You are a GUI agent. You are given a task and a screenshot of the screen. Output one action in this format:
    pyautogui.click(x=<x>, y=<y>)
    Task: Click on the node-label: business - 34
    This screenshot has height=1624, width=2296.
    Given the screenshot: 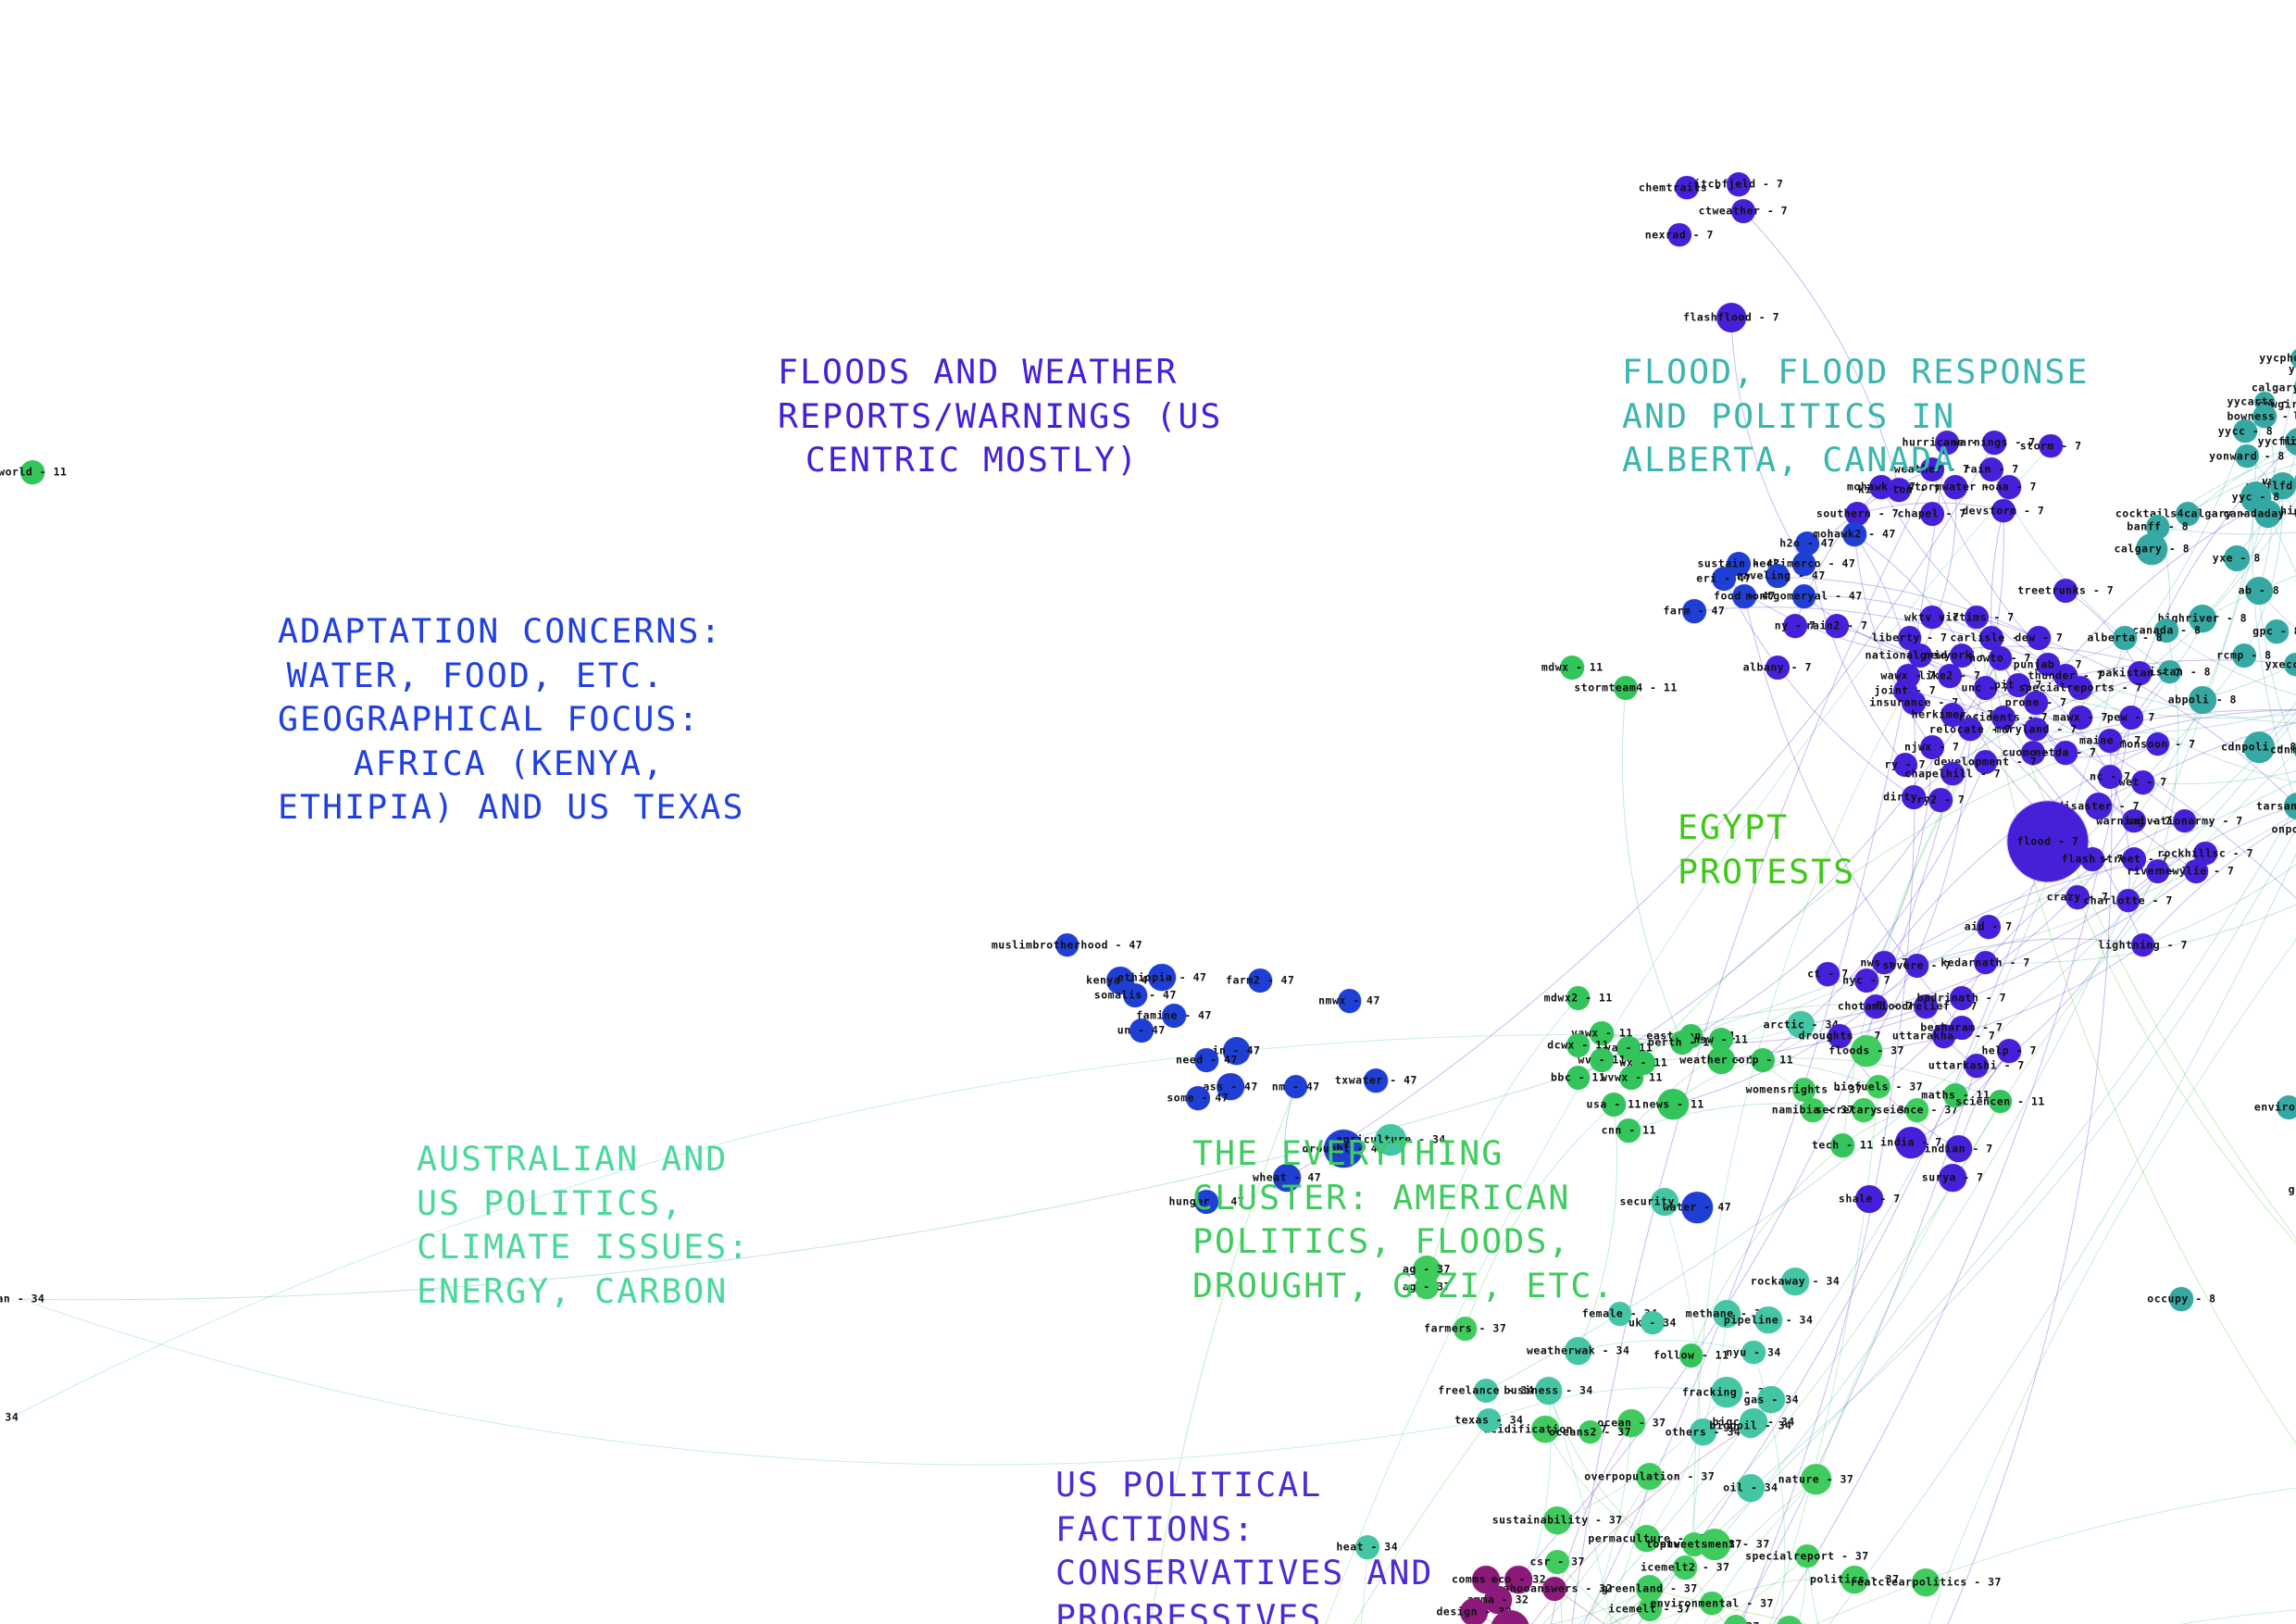 What is the action you would take?
    pyautogui.click(x=1548, y=1390)
    